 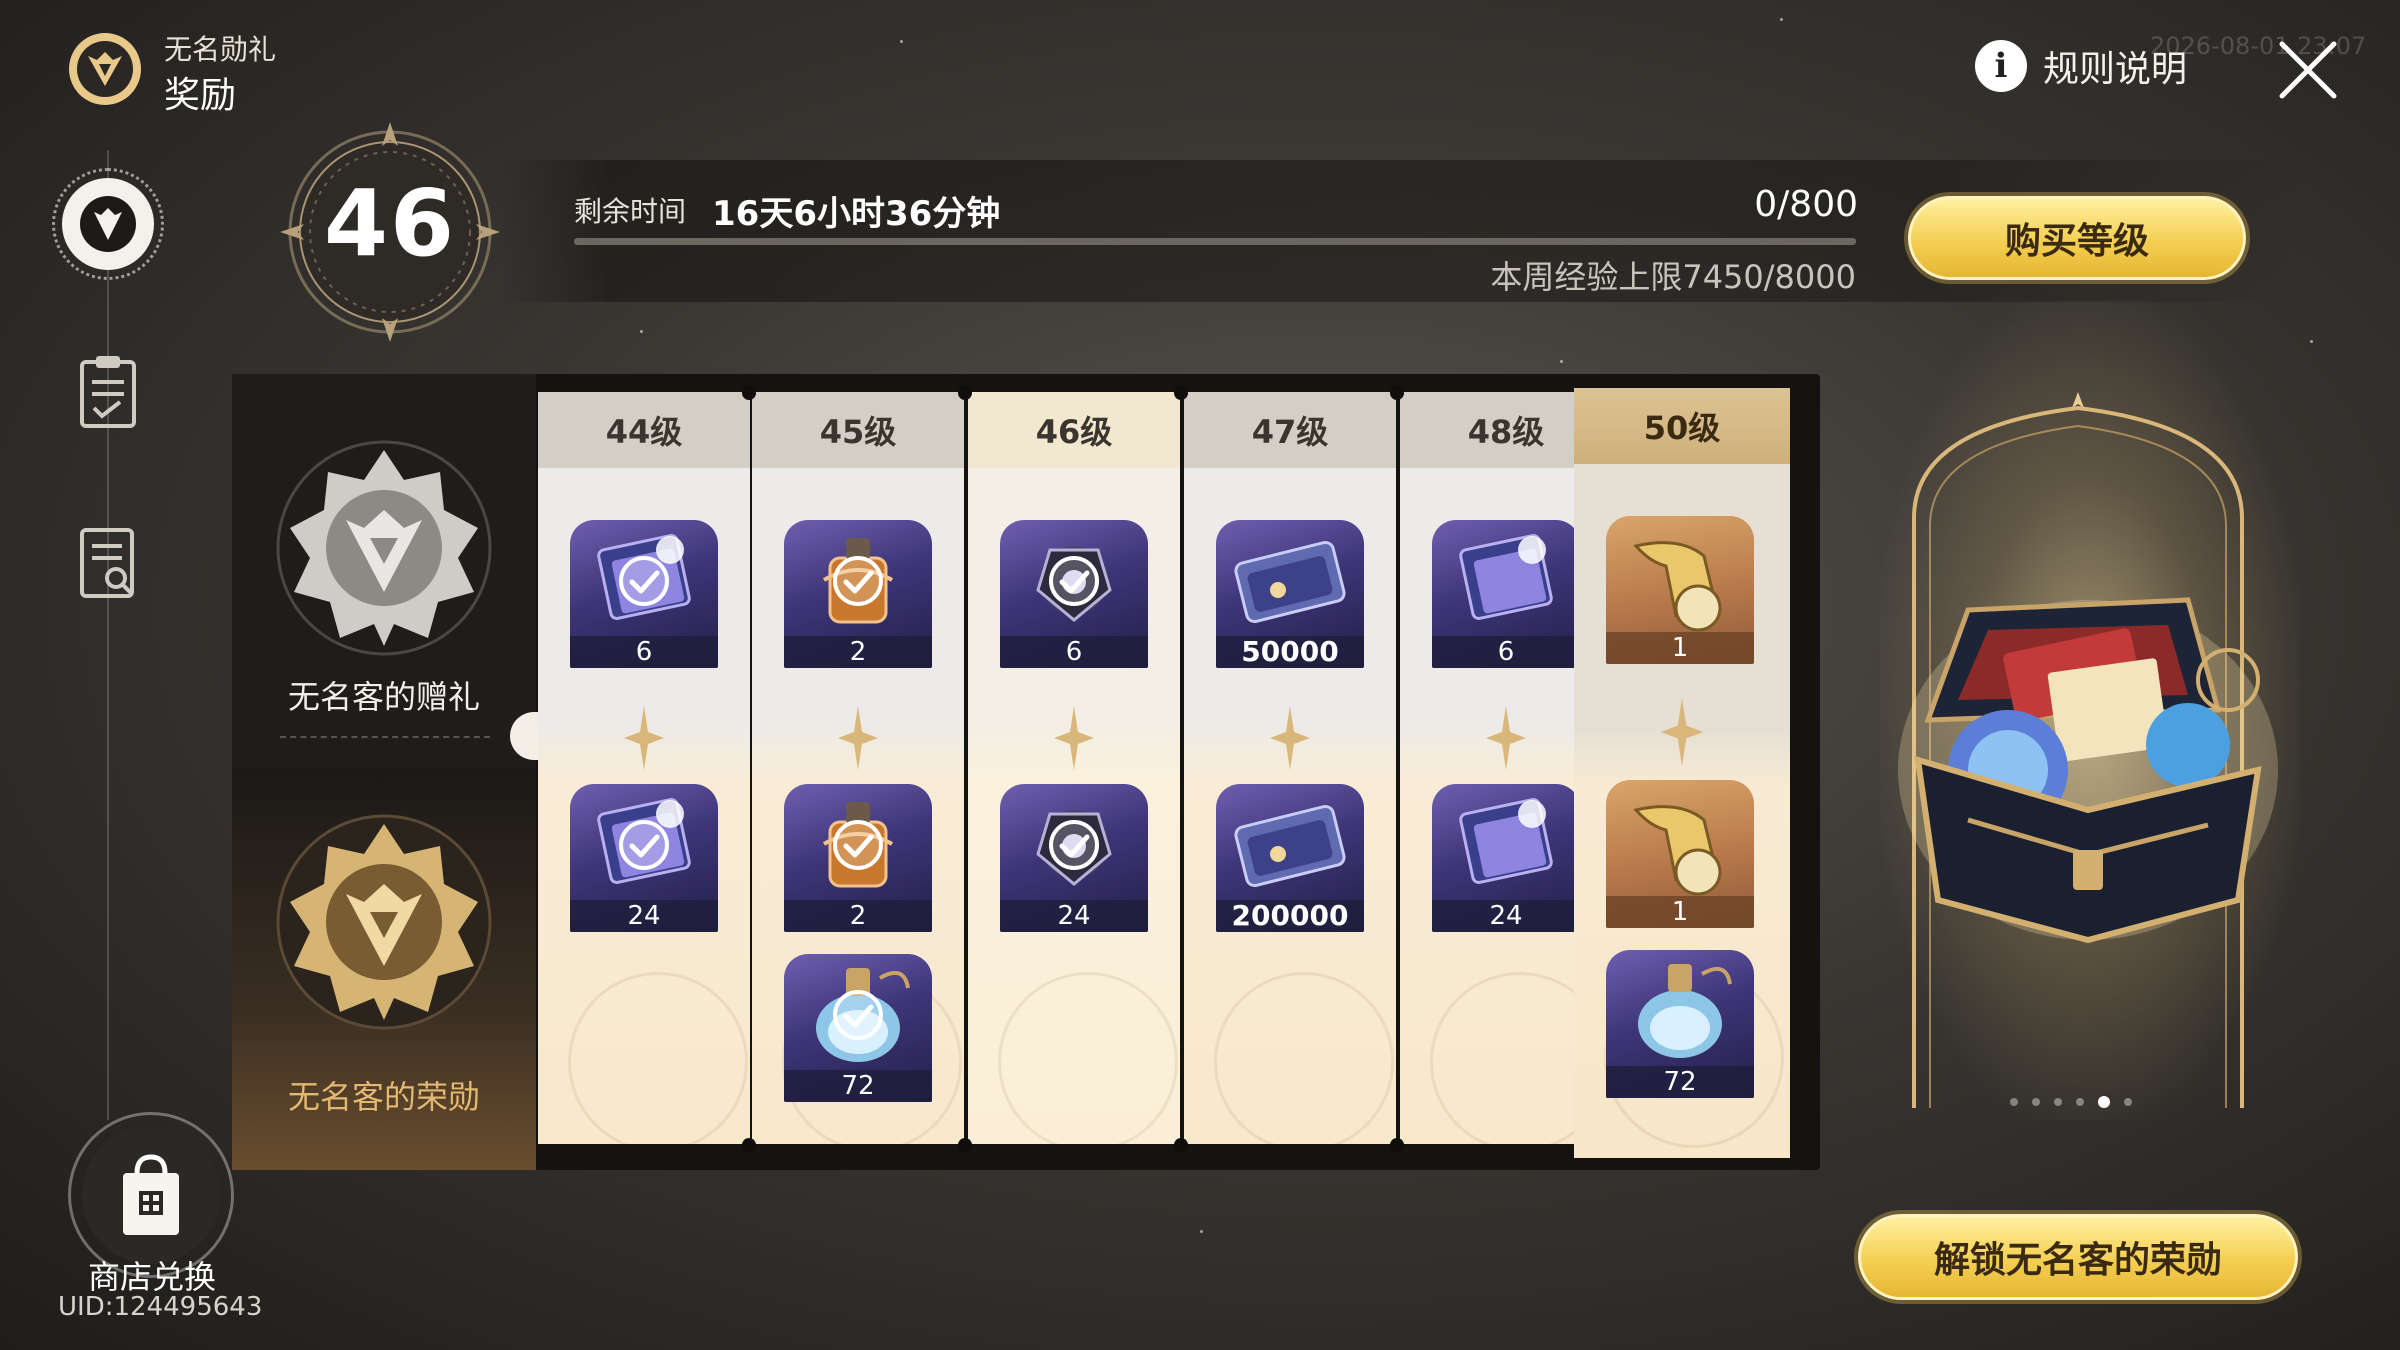 What do you see at coordinates (1290, 916) in the screenshot?
I see `item-count: 200000` at bounding box center [1290, 916].